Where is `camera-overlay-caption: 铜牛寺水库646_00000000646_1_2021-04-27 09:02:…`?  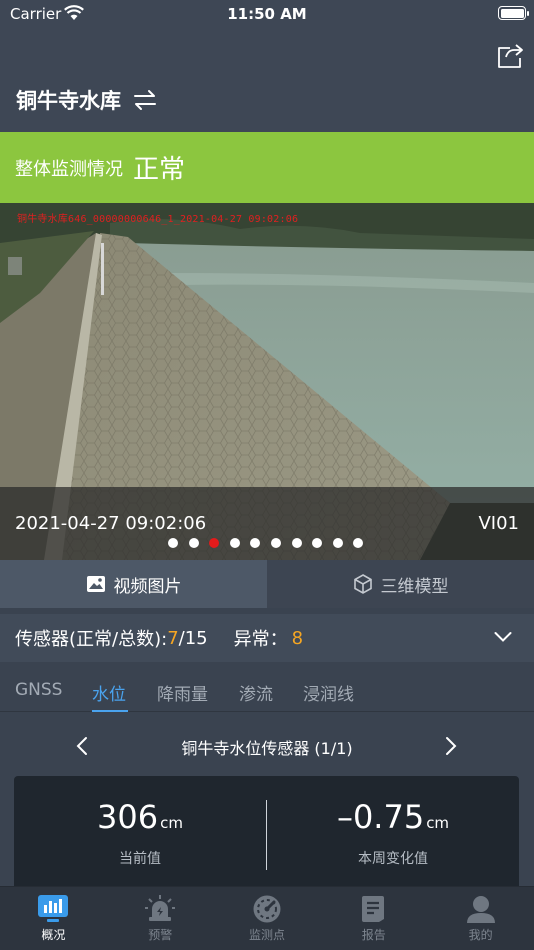
camera-overlay-caption: 铜牛寺水库646_00000000646_1_2021-04-27 09:02:… is located at coordinates (158, 219).